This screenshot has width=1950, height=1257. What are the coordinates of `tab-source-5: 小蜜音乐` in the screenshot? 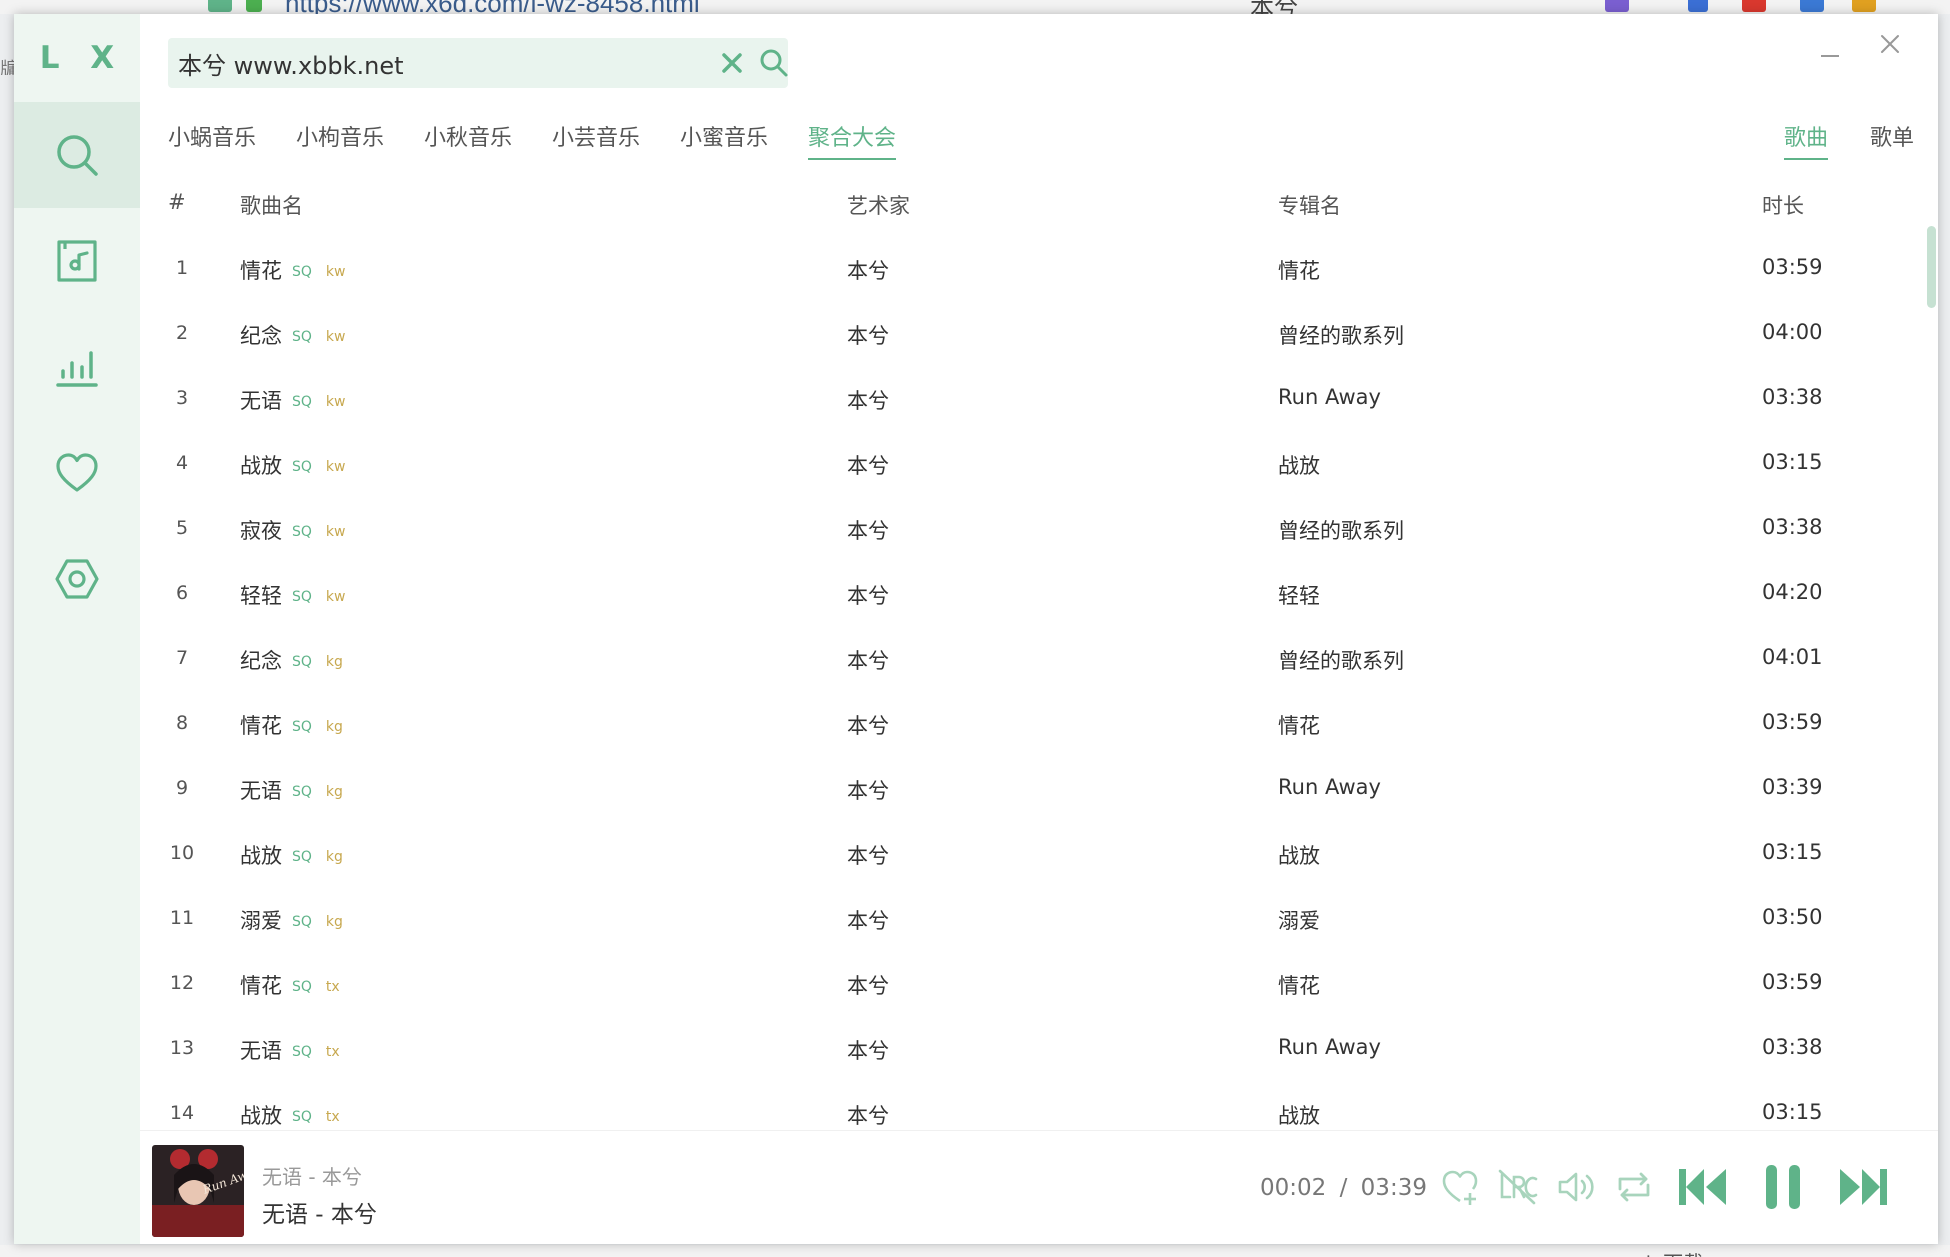 It's located at (724, 136).